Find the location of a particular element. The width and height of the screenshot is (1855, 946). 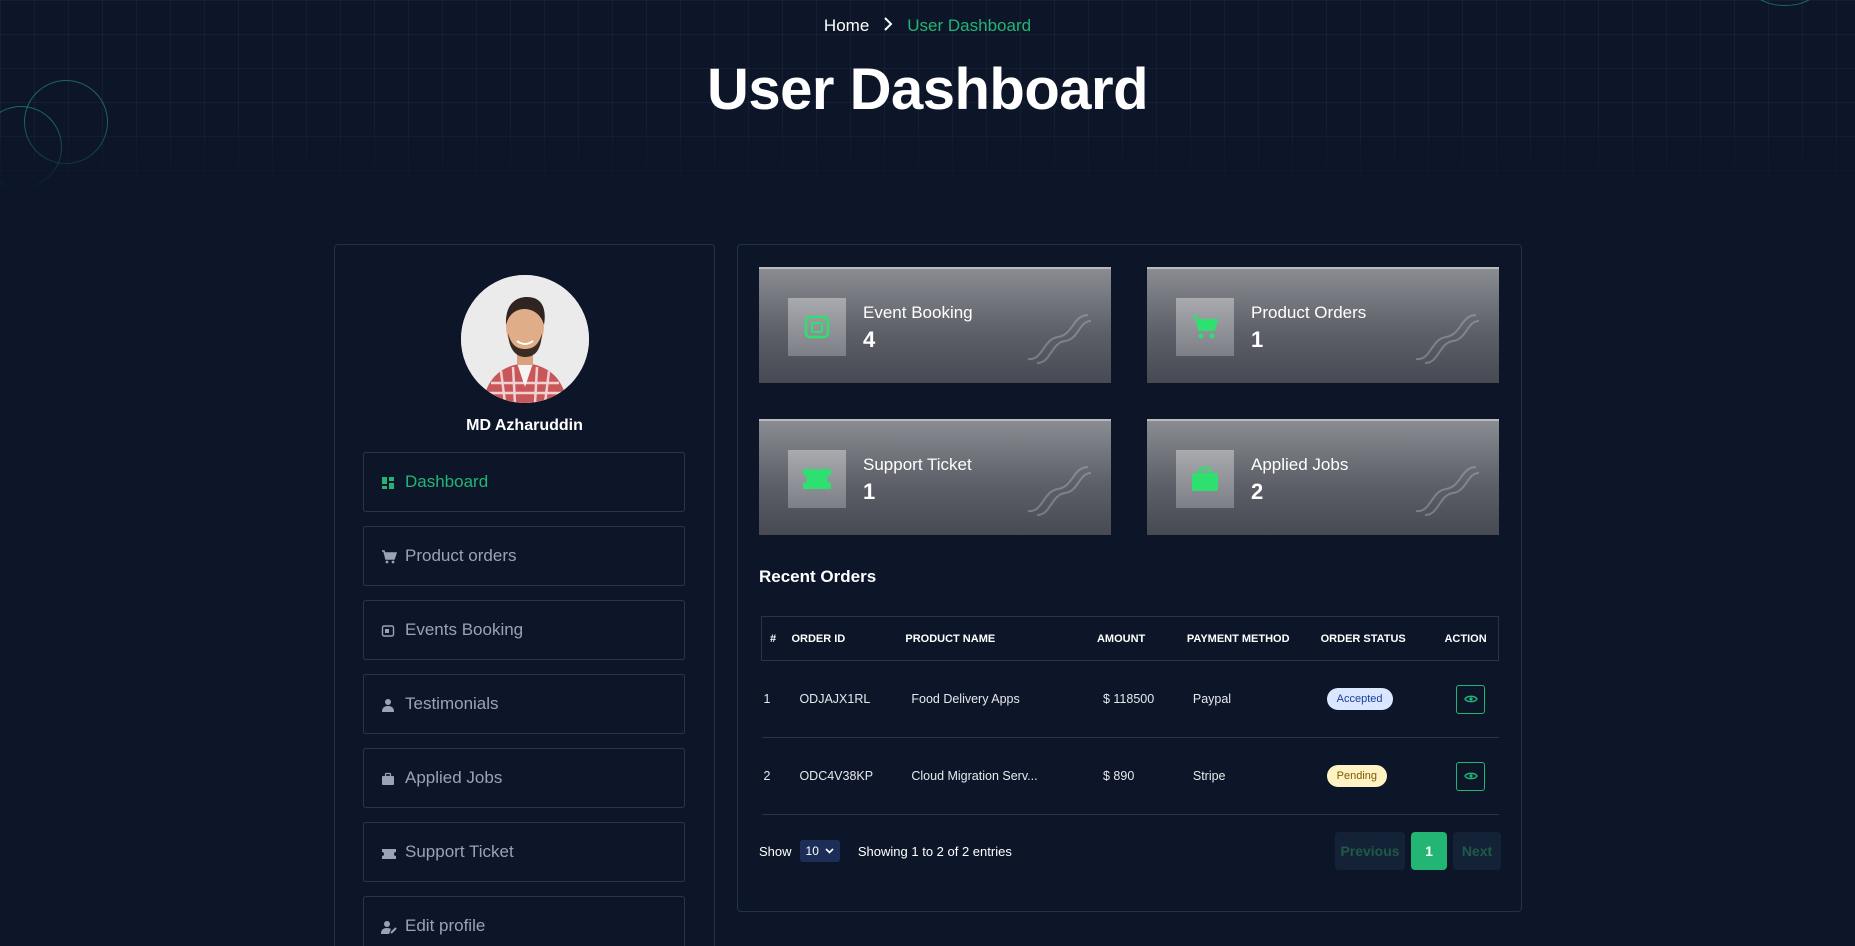

user-name: MD Azharuddin is located at coordinates (524, 425).